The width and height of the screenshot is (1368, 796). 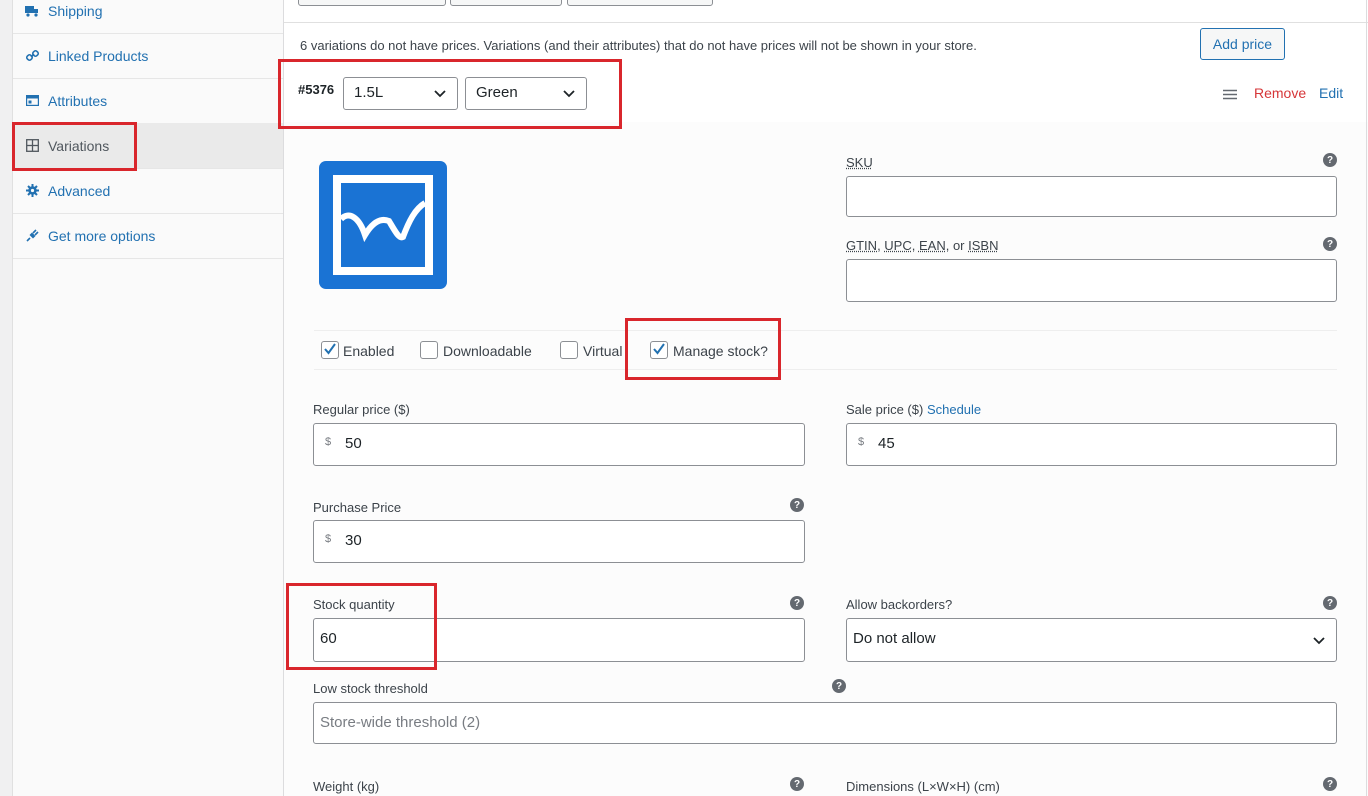 What do you see at coordinates (353, 443) in the screenshot?
I see `regular-price-value: 50` at bounding box center [353, 443].